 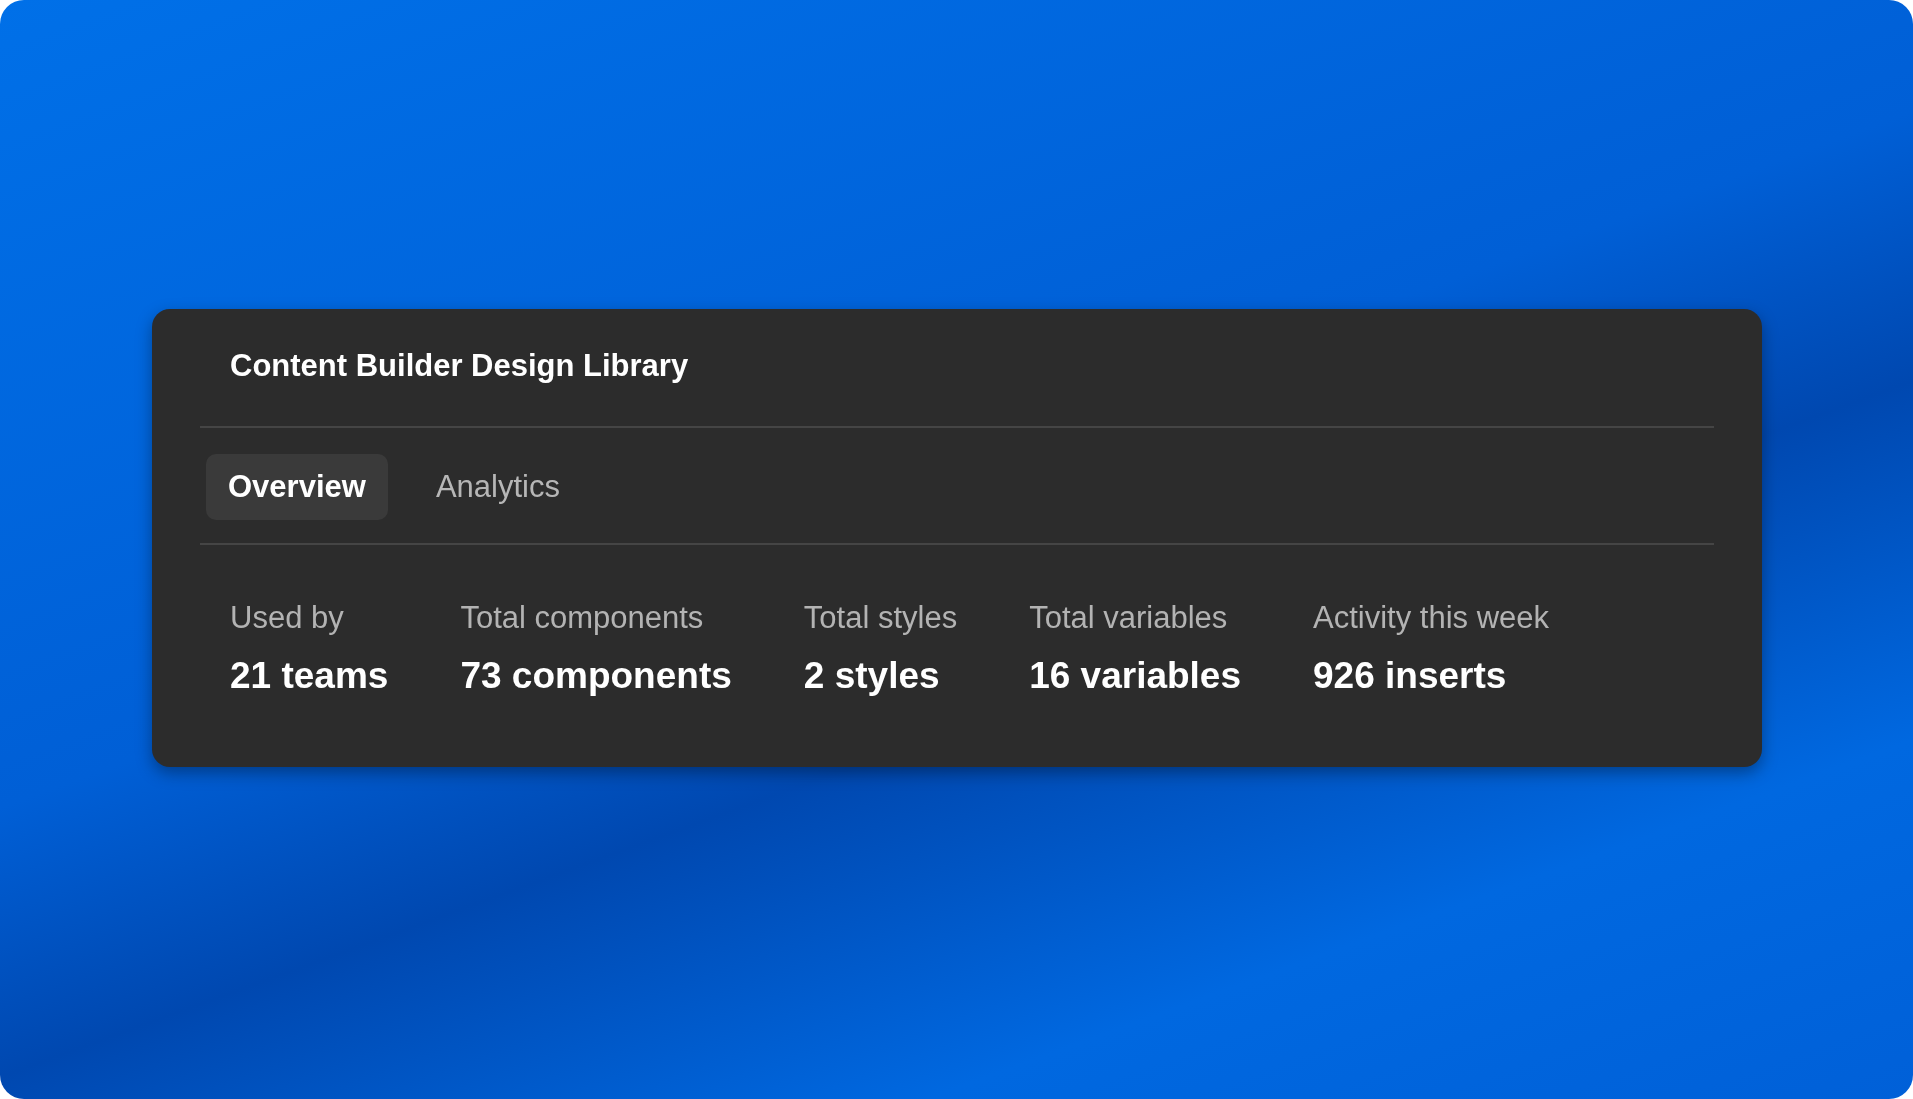 I want to click on stat-label: Total components, so click(x=582, y=618).